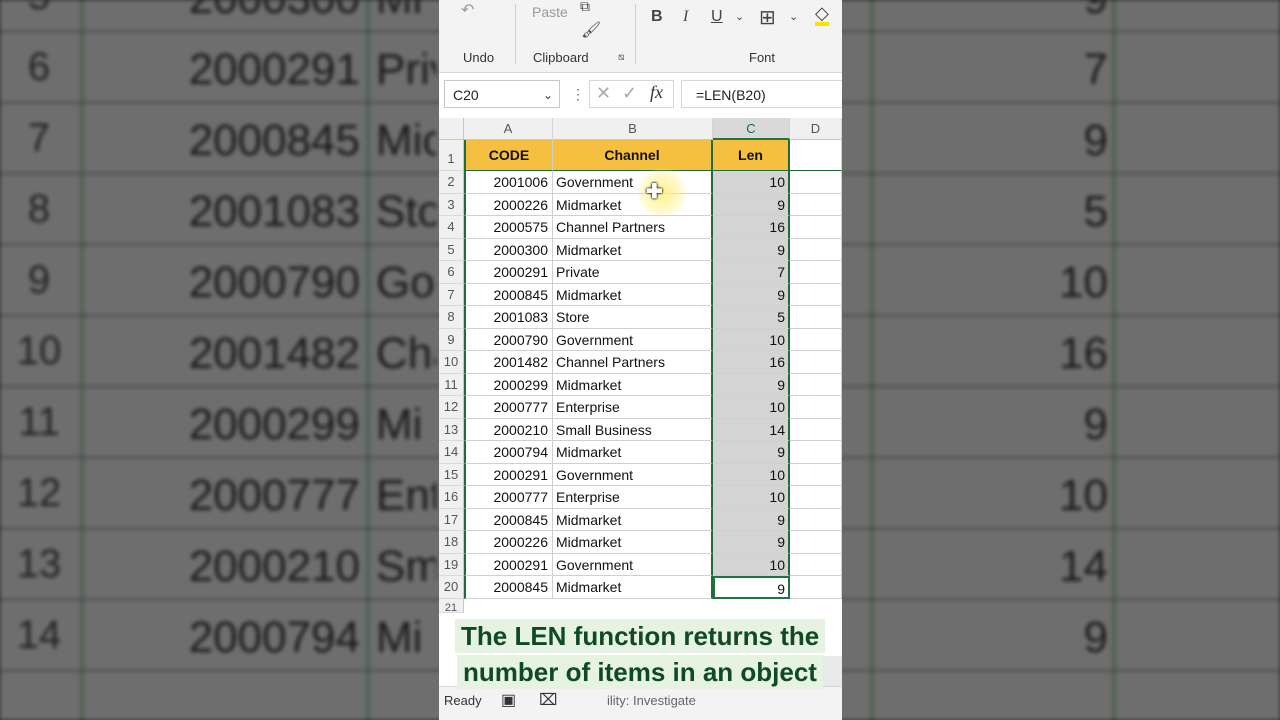  I want to click on accessibility-status: ility: Investigate, so click(651, 700).